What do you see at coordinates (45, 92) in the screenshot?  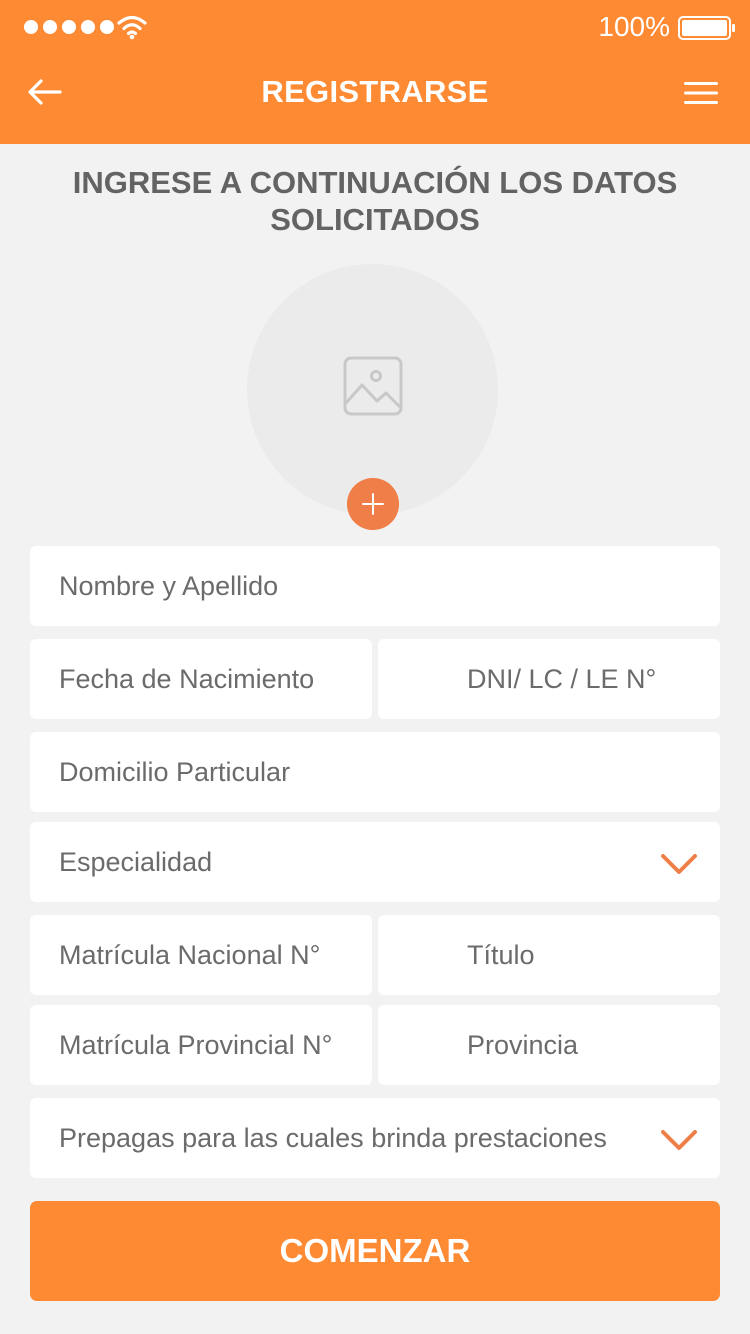 I see `back-arrow-icon` at bounding box center [45, 92].